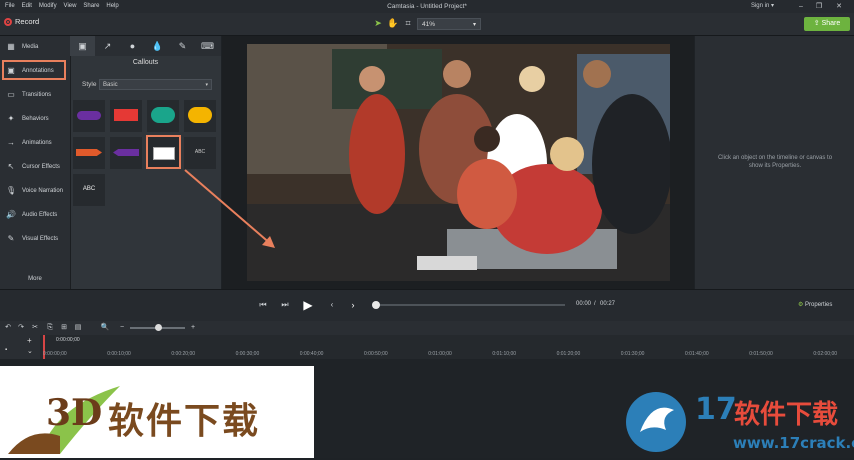 The width and height of the screenshot is (854, 460). I want to click on ruler-tick-label: 0:01:50;00, so click(761, 354).